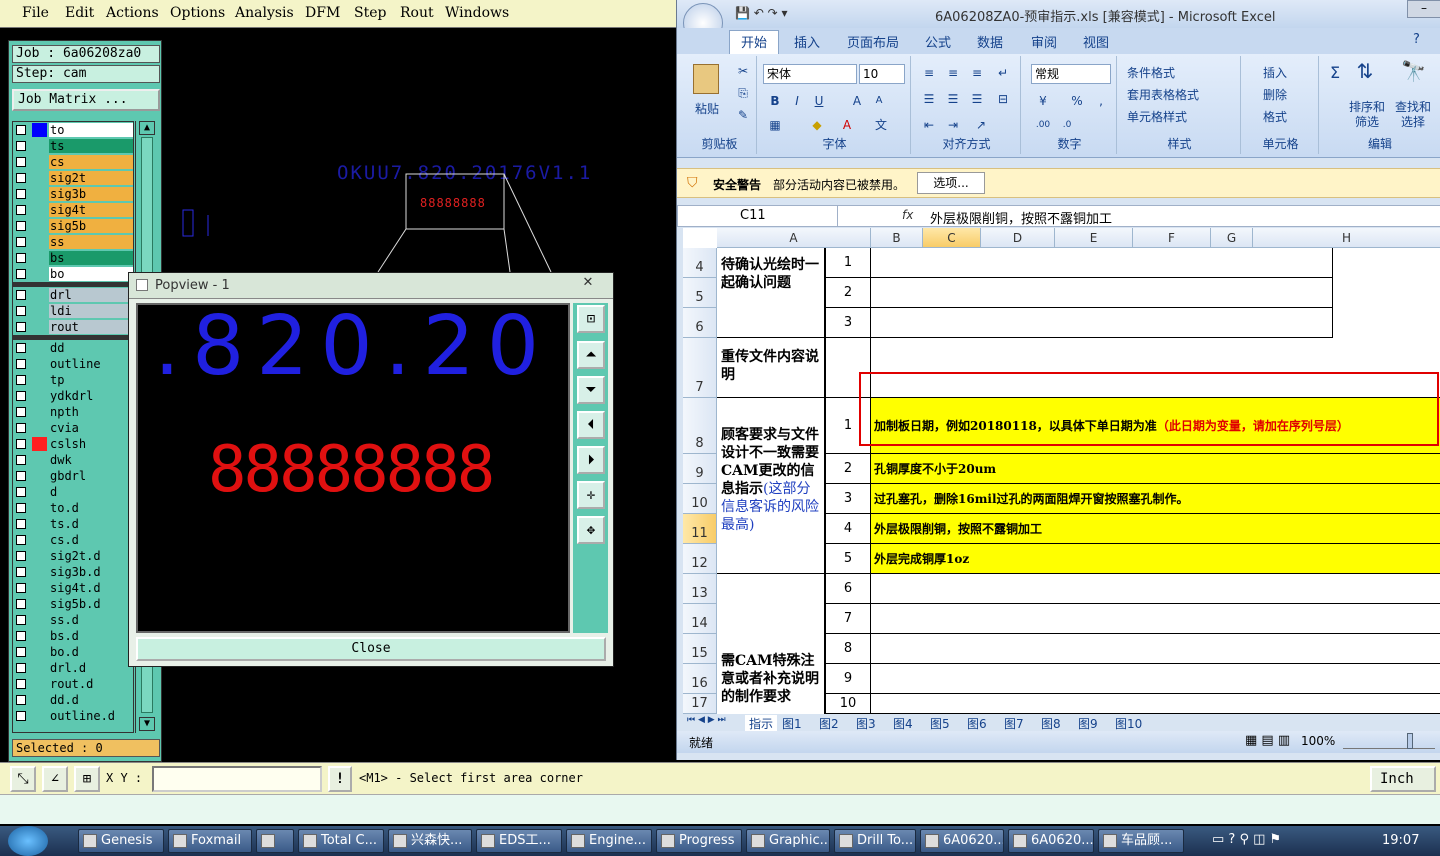  What do you see at coordinates (91, 460) in the screenshot?
I see `layer-name: dwk` at bounding box center [91, 460].